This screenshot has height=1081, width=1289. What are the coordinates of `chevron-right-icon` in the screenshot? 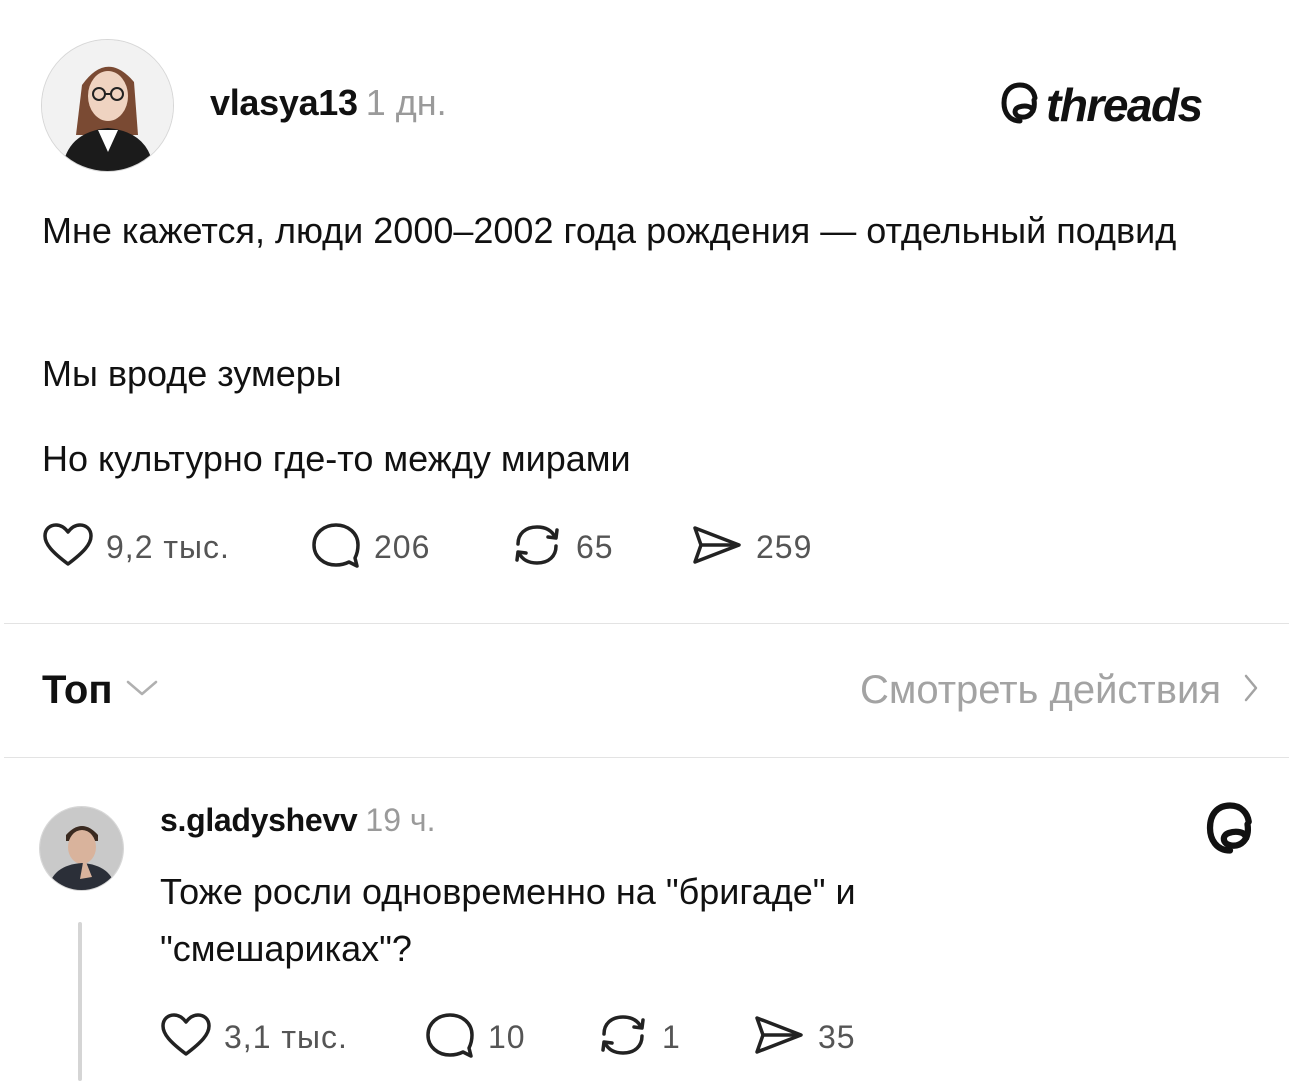 It's located at (1251, 690).